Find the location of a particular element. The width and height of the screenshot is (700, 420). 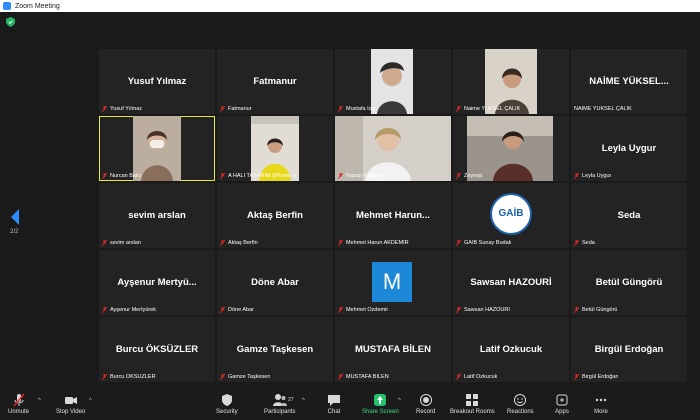

participant-tile: Aktaş Berfin Aktaş Berfin is located at coordinates (275, 215).